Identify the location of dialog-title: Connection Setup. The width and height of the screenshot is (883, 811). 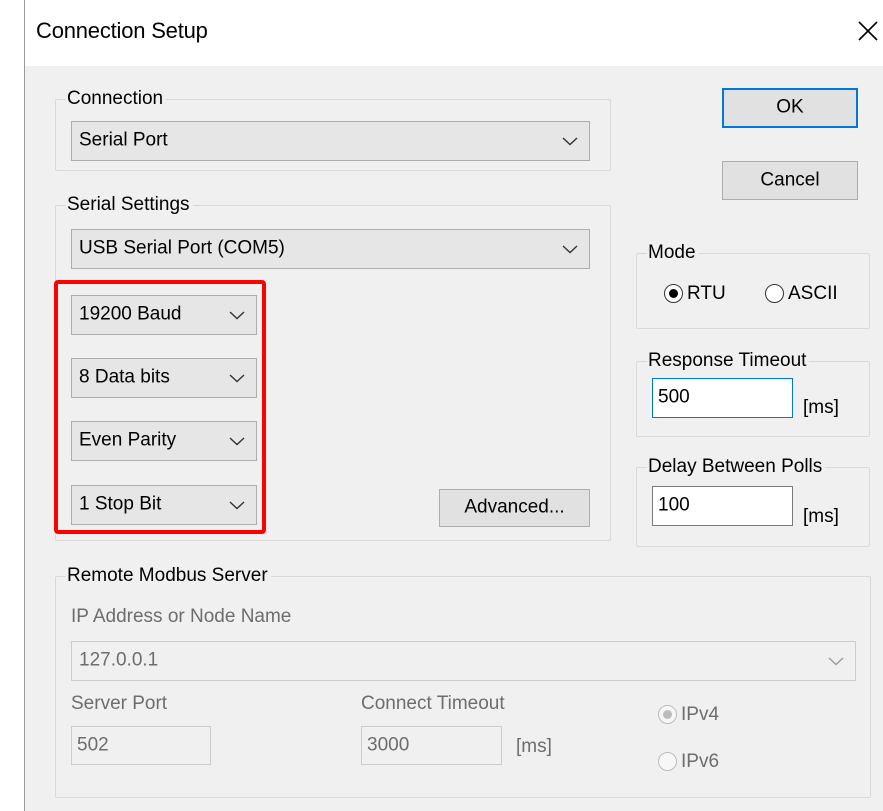
(122, 30).